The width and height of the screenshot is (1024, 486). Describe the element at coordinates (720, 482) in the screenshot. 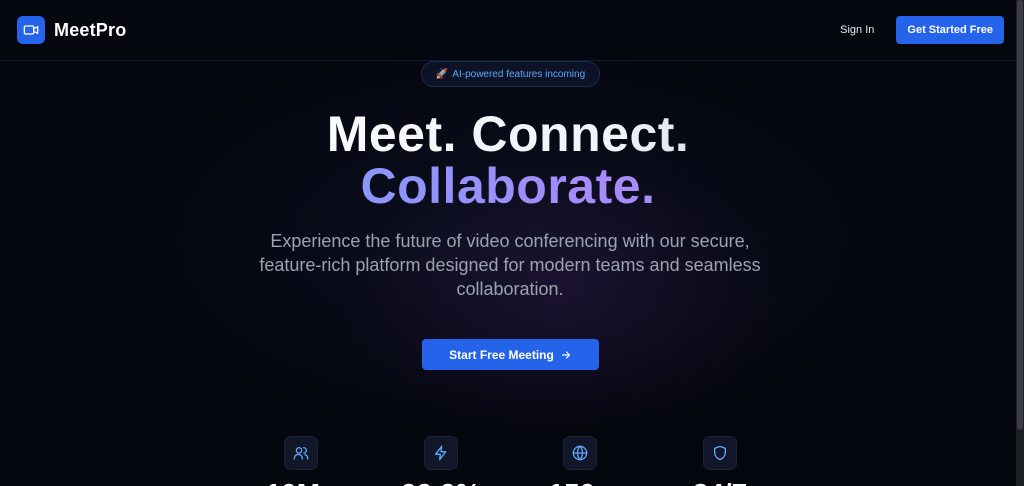

I see `stat-value: 24/7` at that location.